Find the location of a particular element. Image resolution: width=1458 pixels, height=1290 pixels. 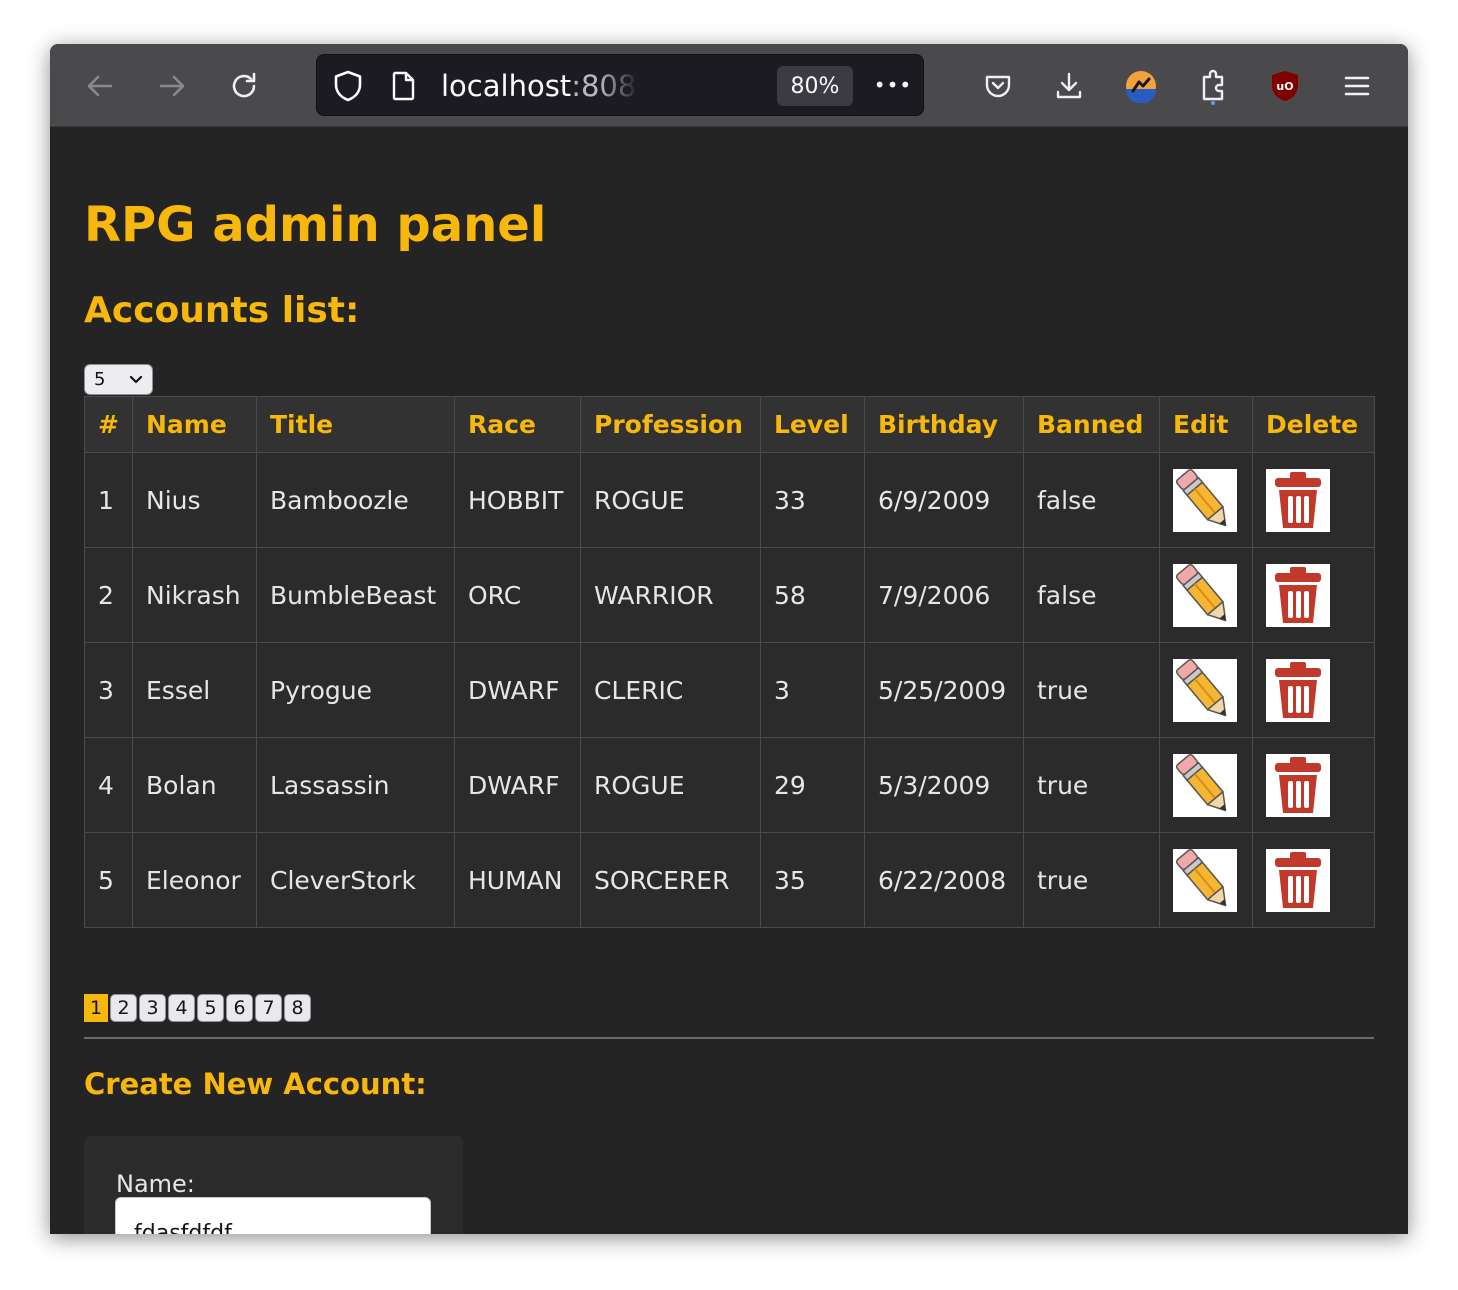

cell-birthday: 5/25/2009 is located at coordinates (944, 690).